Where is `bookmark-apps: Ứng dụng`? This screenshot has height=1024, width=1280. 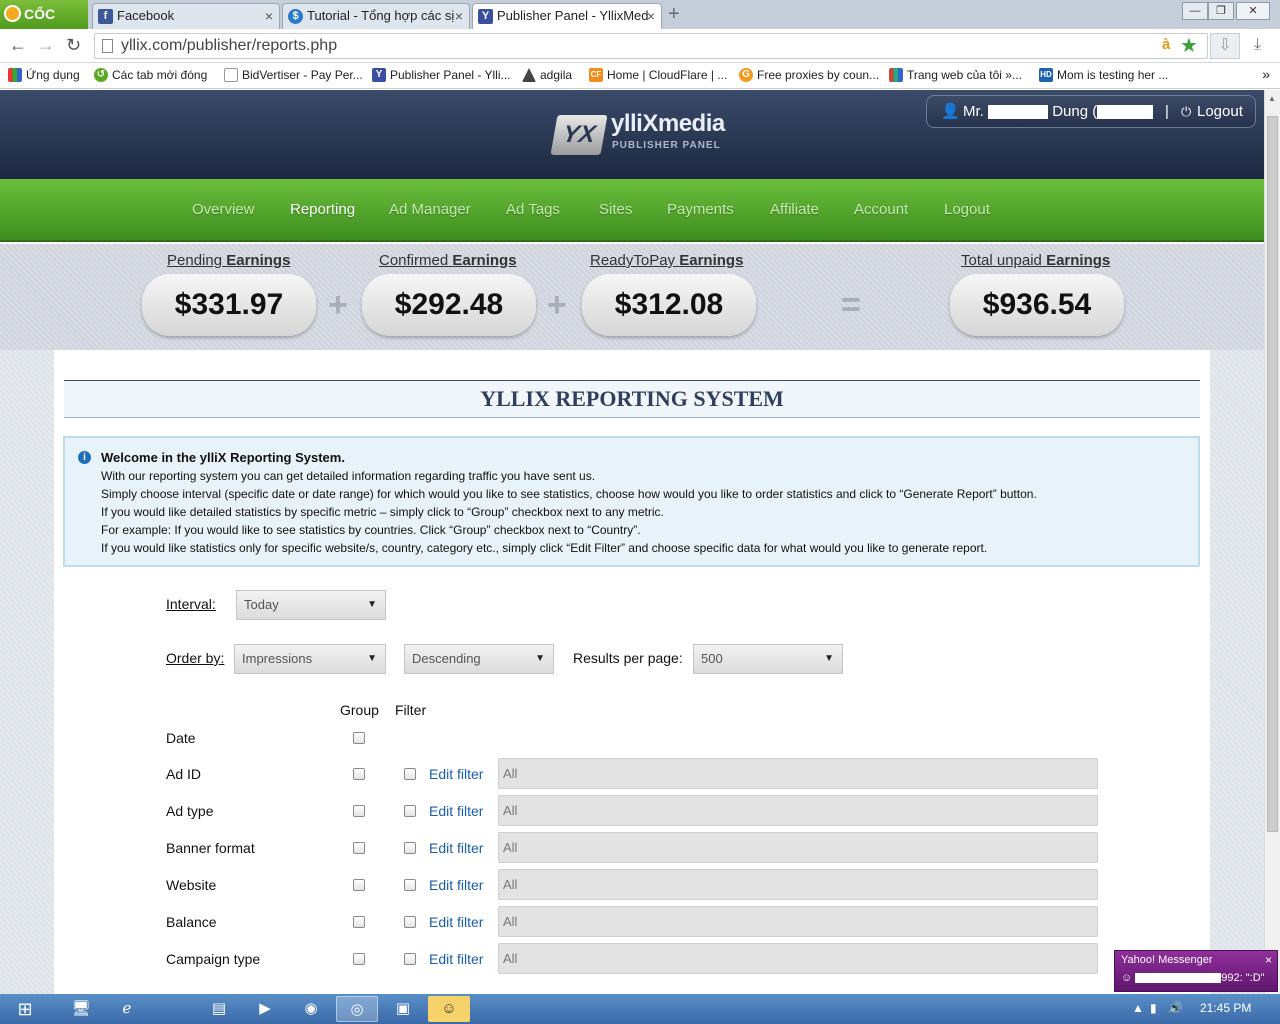 bookmark-apps: Ứng dụng is located at coordinates (44, 75).